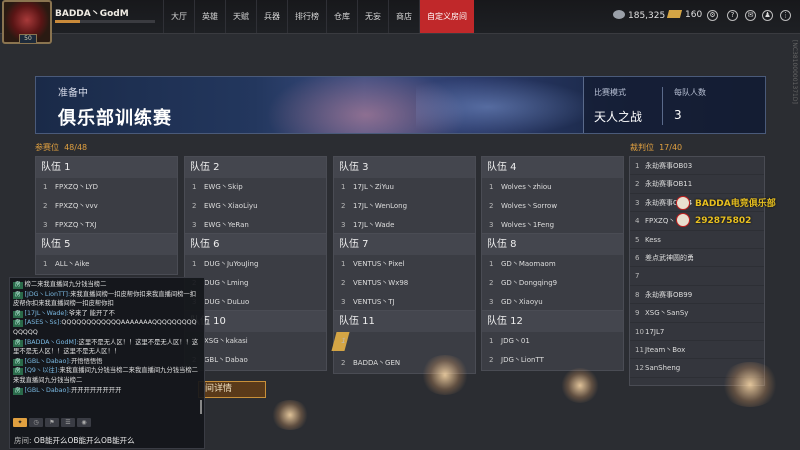 The width and height of the screenshot is (800, 450). What do you see at coordinates (58, 361) in the screenshot?
I see `chat-message: 房 [GBL丶Dabao]:开悟悟悟悟` at bounding box center [58, 361].